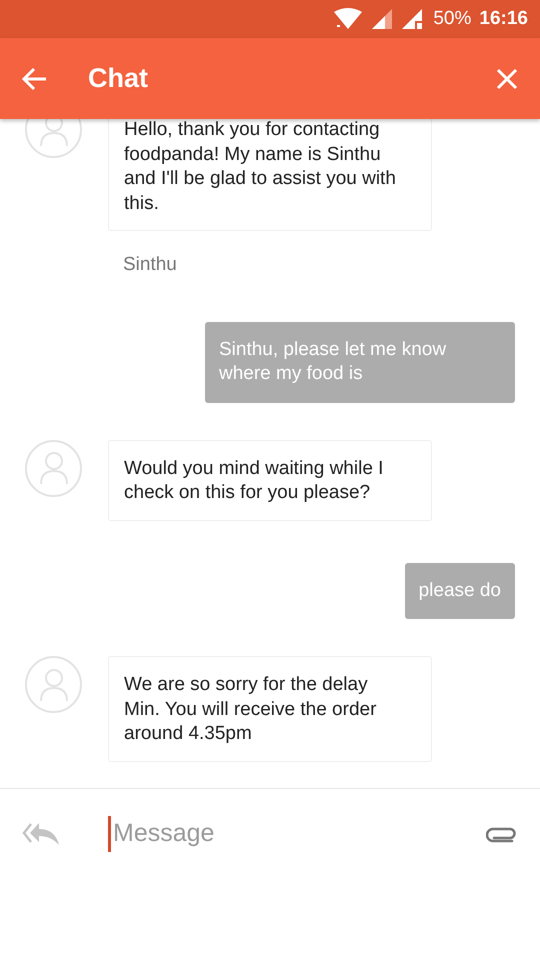  What do you see at coordinates (270, 175) in the screenshot?
I see `message-bubble: Hello, thank you for contacting foodpanda! My name is Sinthu and I'll be glad to assist you with this.` at bounding box center [270, 175].